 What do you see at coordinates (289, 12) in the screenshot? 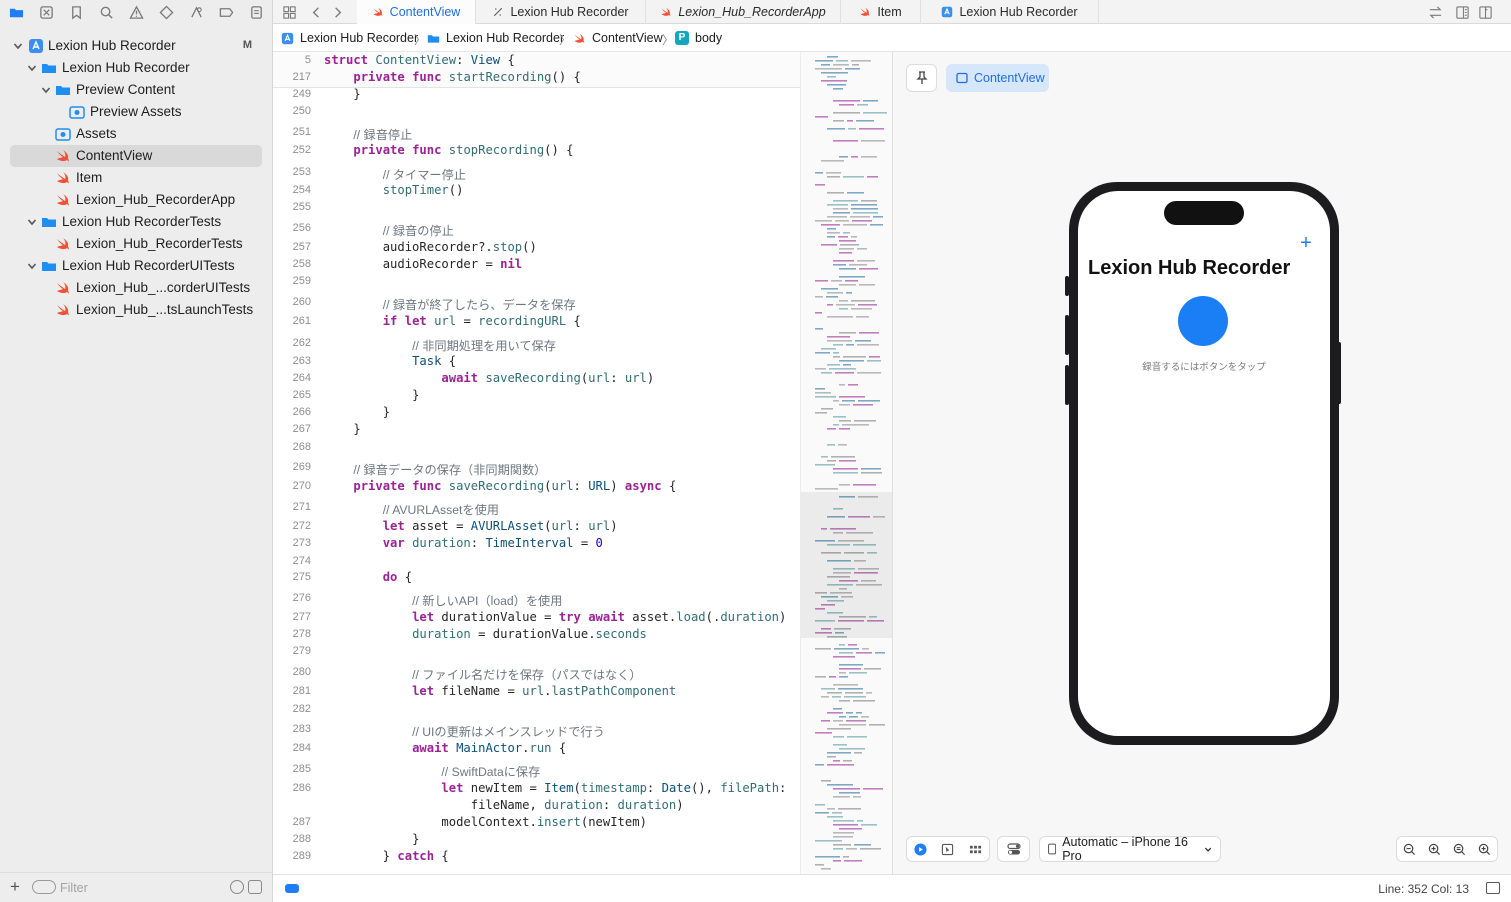
I see `grid-icon` at bounding box center [289, 12].